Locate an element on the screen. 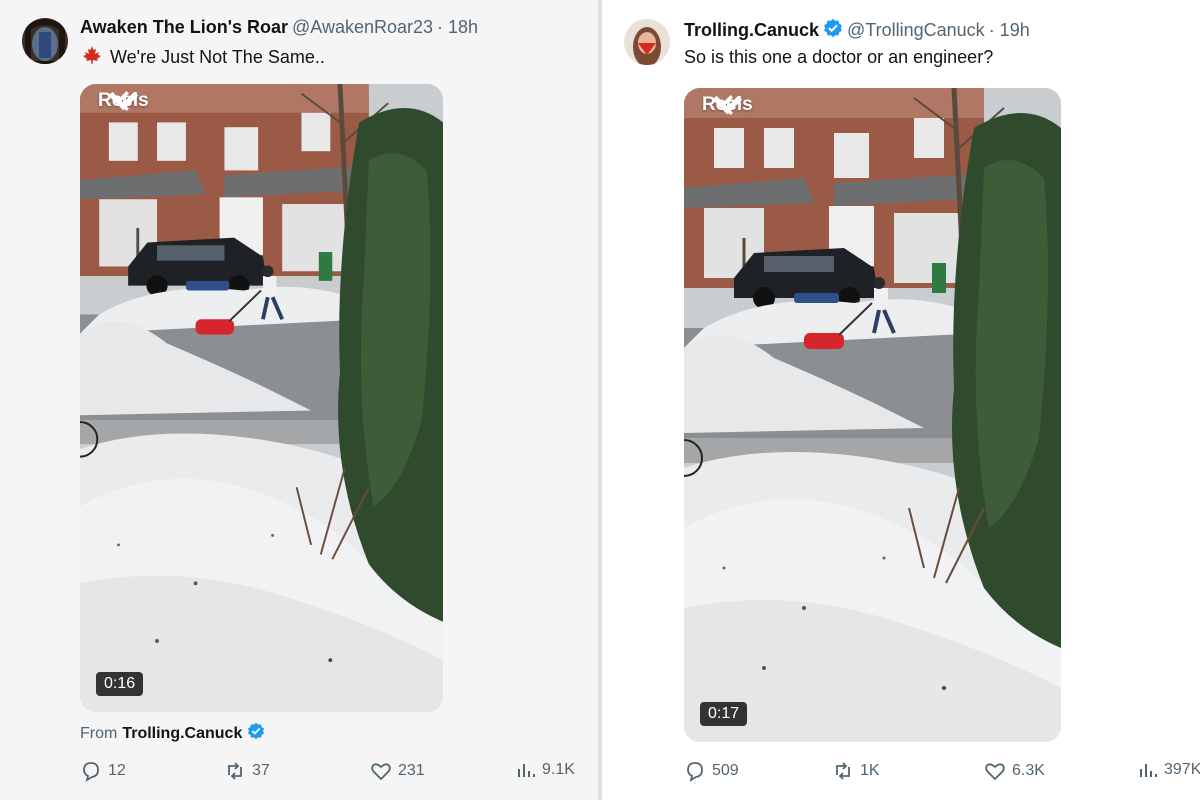 This screenshot has height=800, width=1200. views-count: 9.1K is located at coordinates (558, 769).